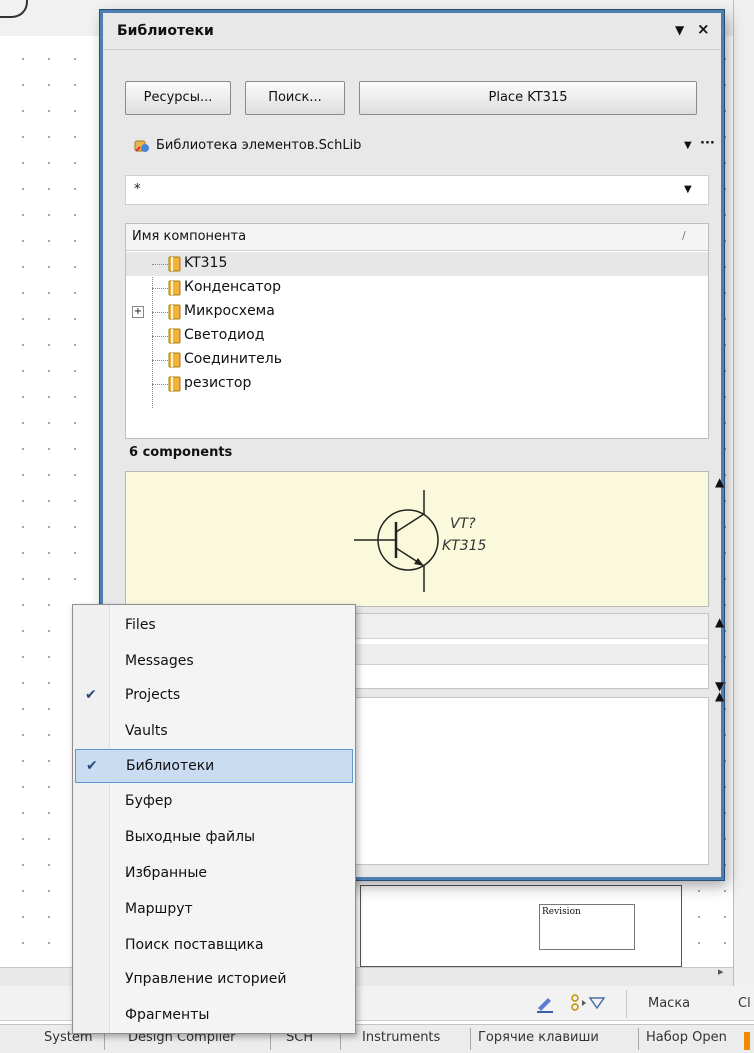 This screenshot has width=754, height=1053. Describe the element at coordinates (149, 801) in the screenshot. I see `menu-item-label: Буфер` at that location.